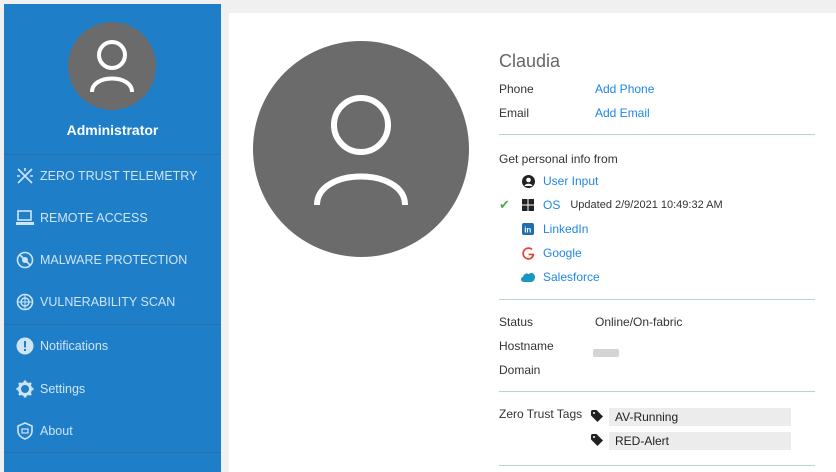 Image resolution: width=836 pixels, height=472 pixels. Describe the element at coordinates (571, 277) in the screenshot. I see `source-label: Salesforce` at that location.